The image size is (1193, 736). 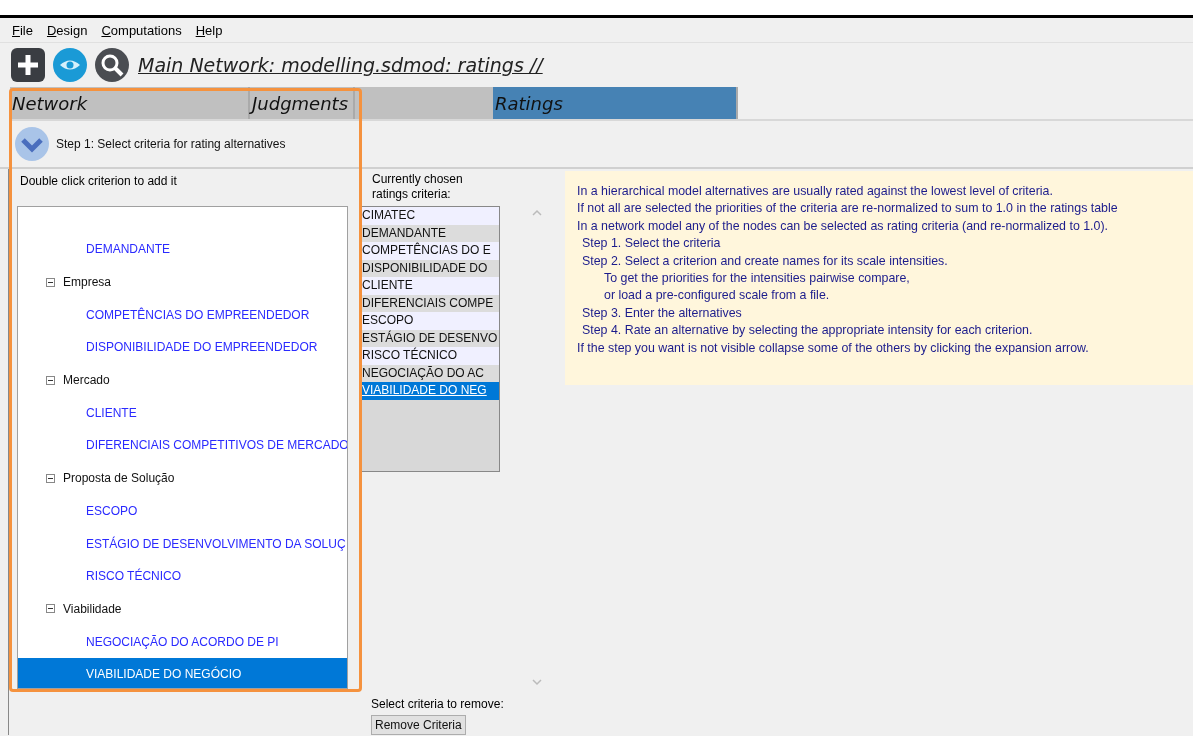 I want to click on tree-category: Proposta de Solução, so click(x=119, y=478).